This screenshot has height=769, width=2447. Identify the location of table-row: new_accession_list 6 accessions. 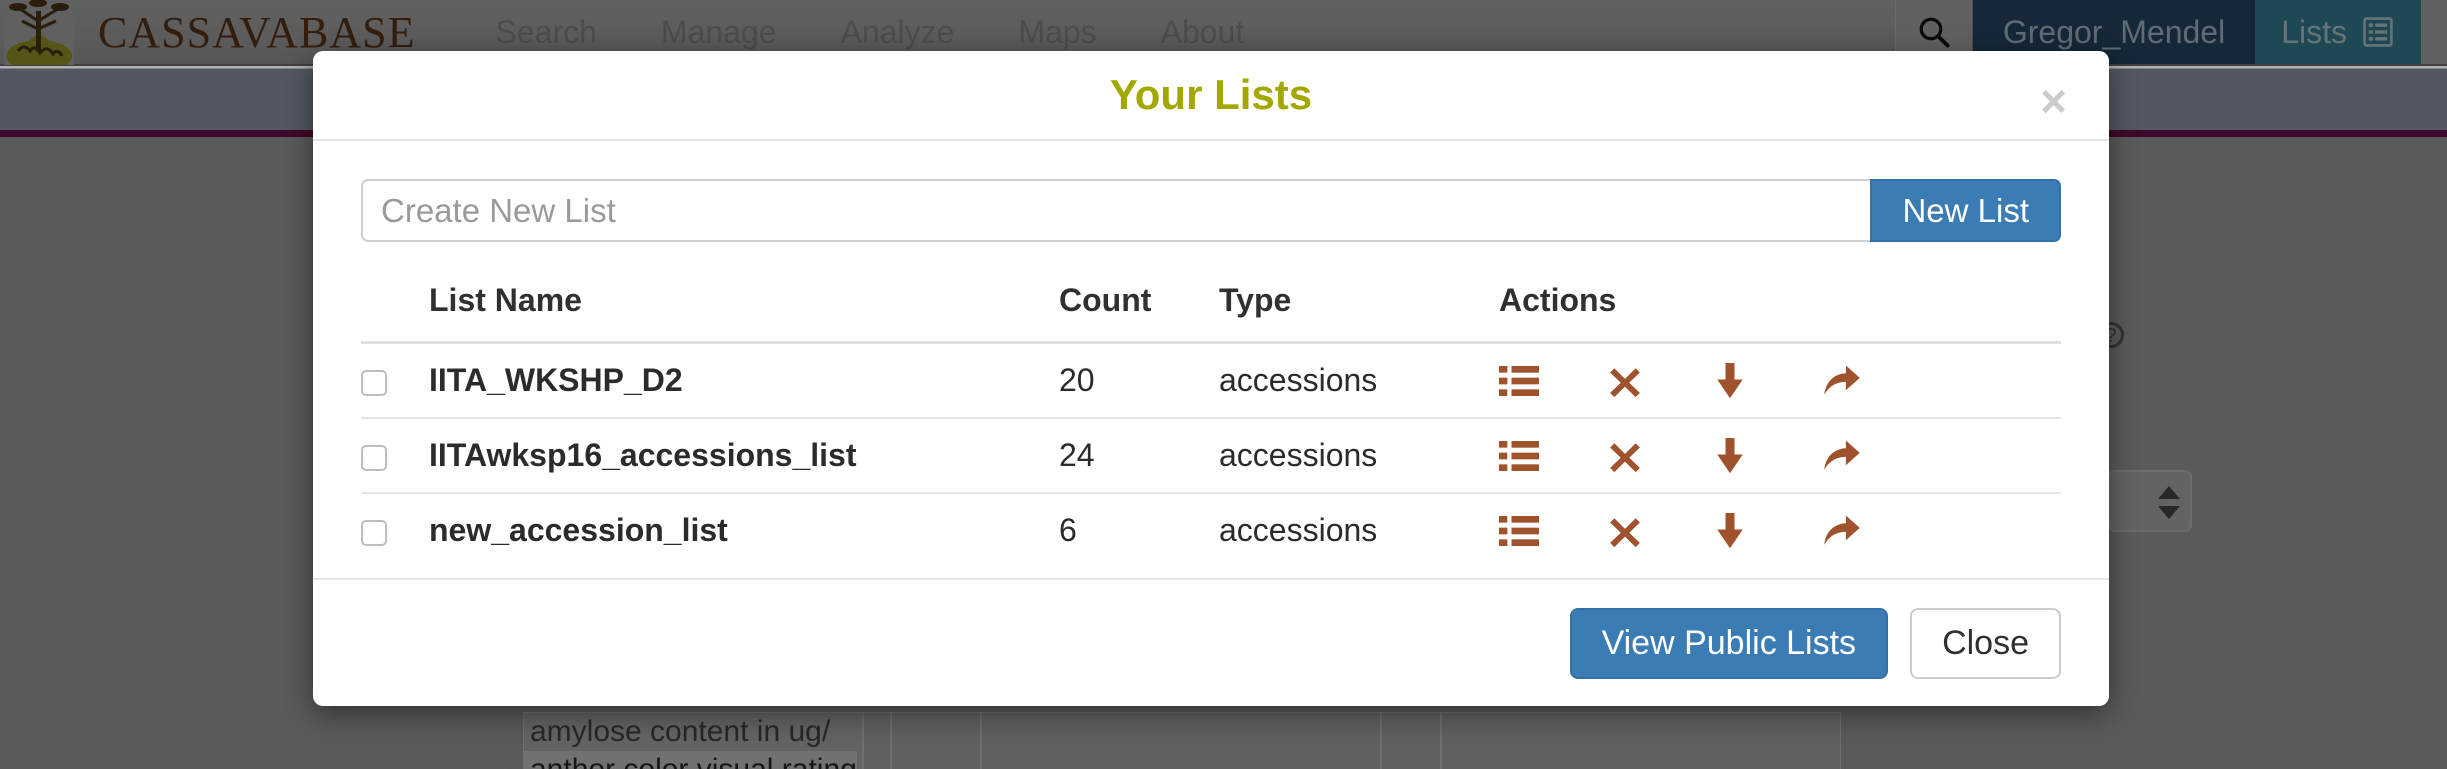
(1211, 530).